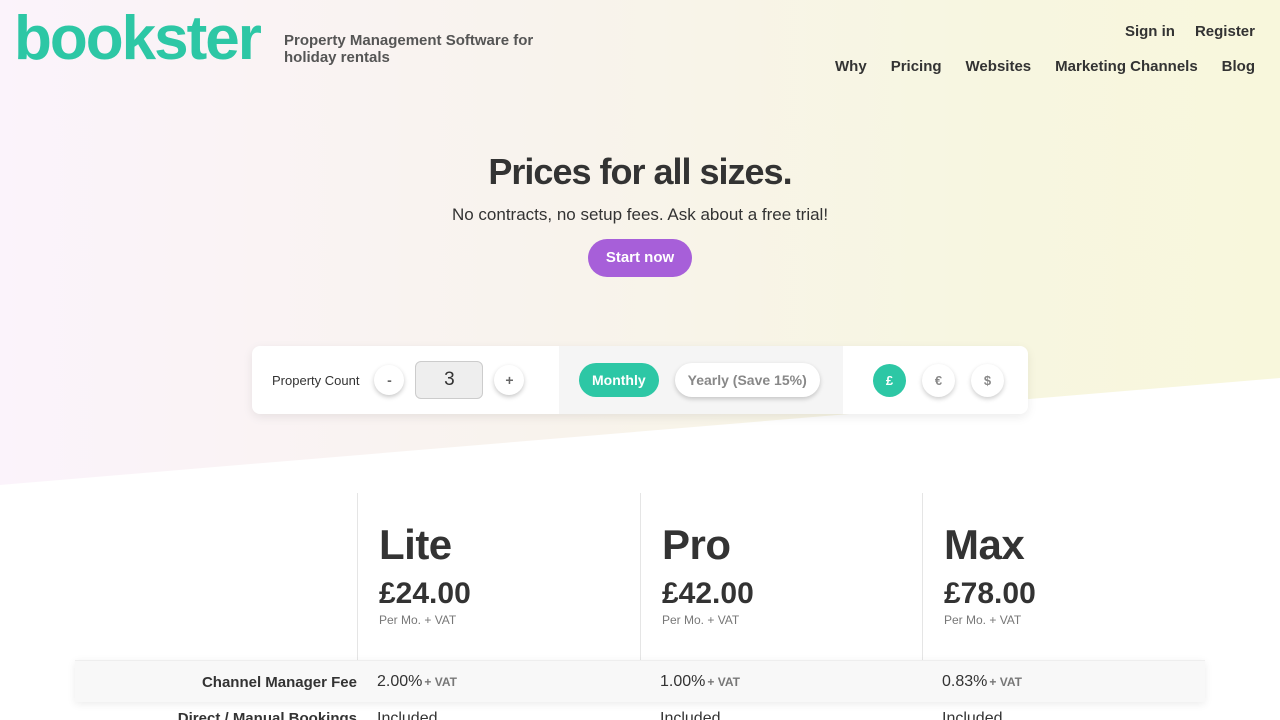 The height and width of the screenshot is (720, 1280). Describe the element at coordinates (509, 380) in the screenshot. I see `increment-button: +` at that location.